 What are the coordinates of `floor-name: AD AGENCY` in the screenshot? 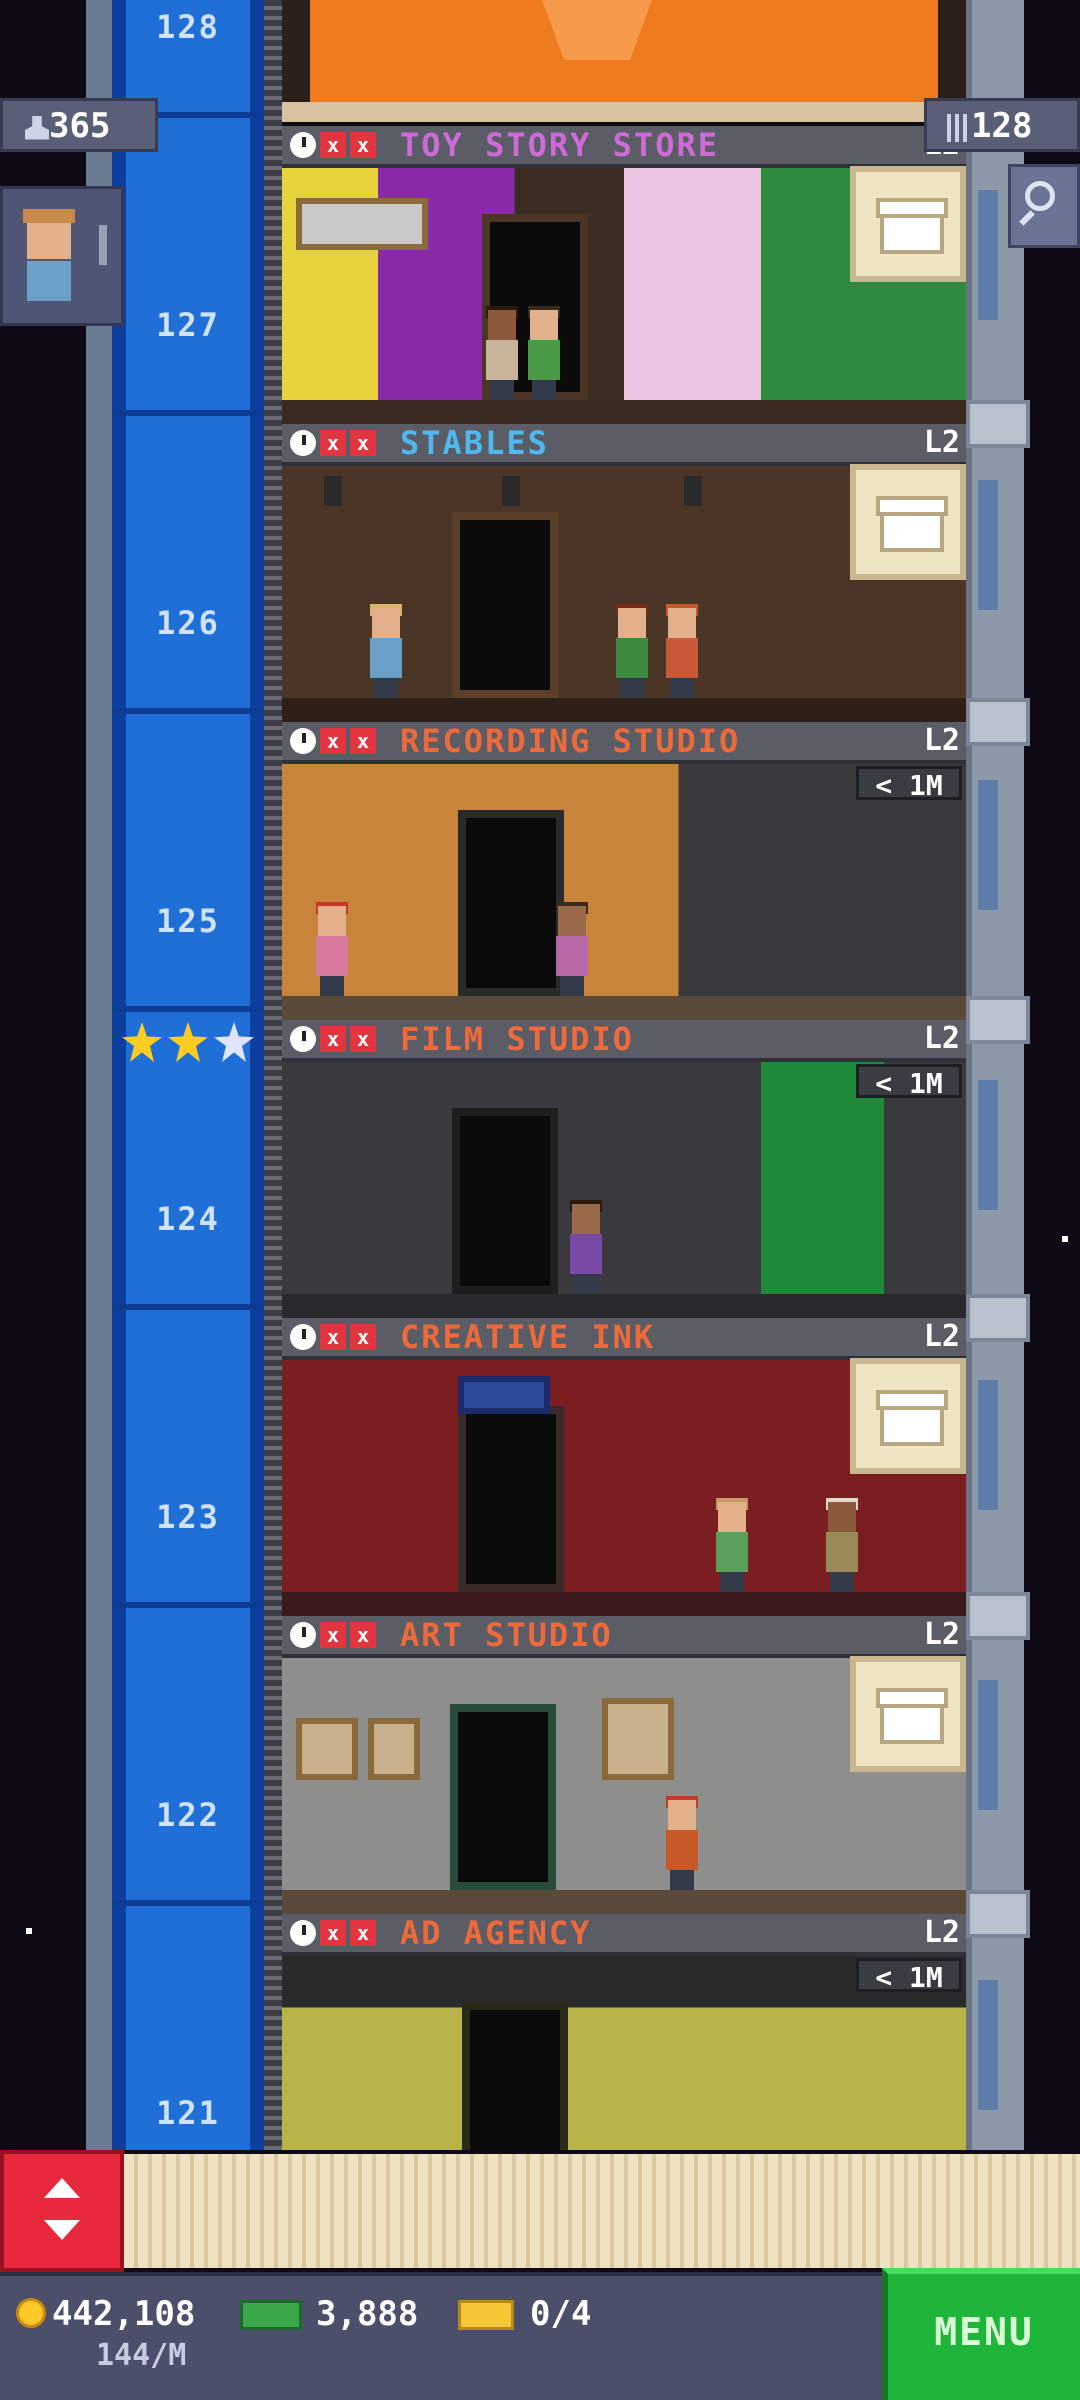 It's located at (496, 1933).